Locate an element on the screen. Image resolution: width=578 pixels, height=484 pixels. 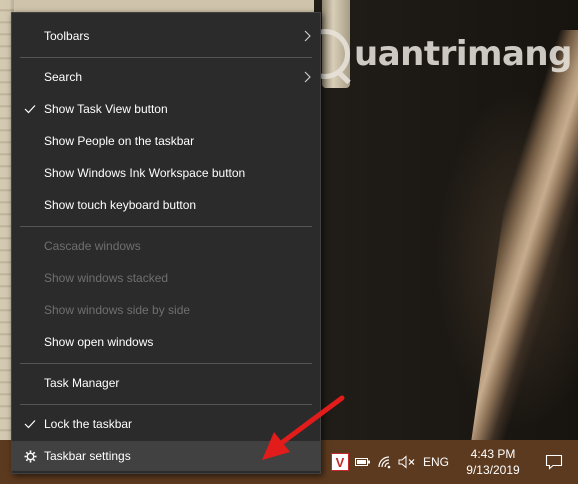
menu-item-label: Show Task View button is located at coordinates (106, 109).